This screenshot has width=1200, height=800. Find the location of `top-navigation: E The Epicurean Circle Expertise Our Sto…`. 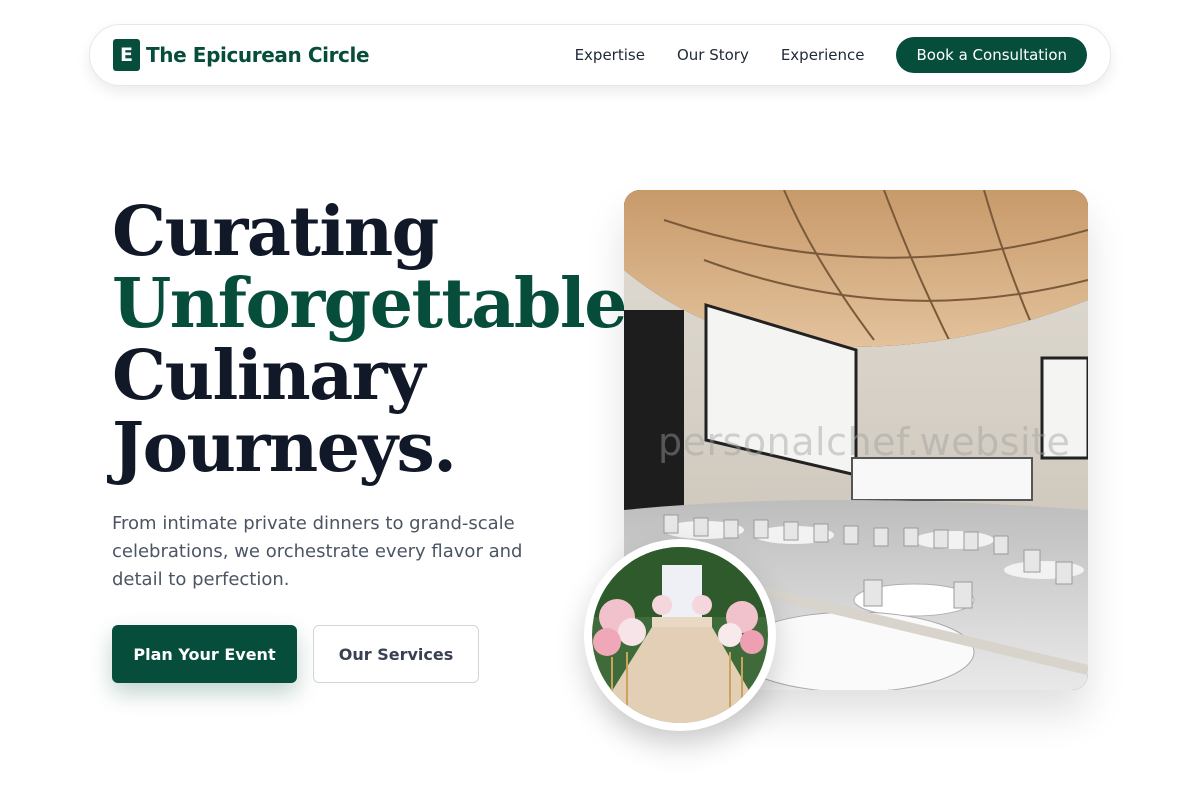

top-navigation: E The Epicurean Circle Expertise Our Sto… is located at coordinates (600, 55).